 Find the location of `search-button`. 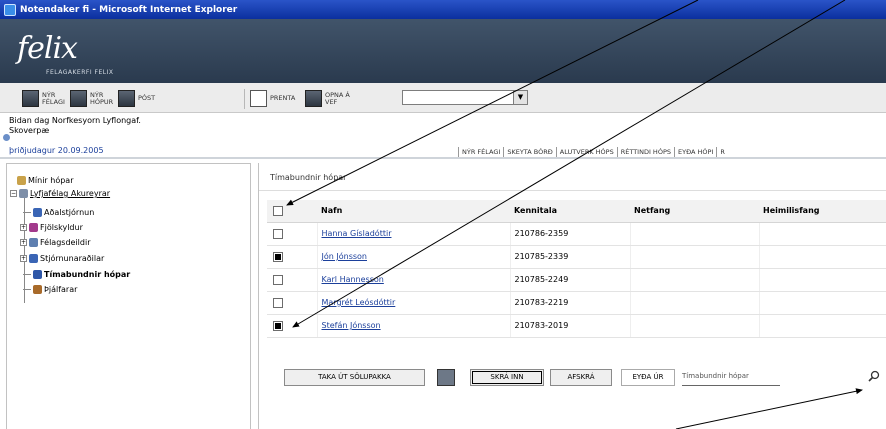

search-button is located at coordinates (446, 377).